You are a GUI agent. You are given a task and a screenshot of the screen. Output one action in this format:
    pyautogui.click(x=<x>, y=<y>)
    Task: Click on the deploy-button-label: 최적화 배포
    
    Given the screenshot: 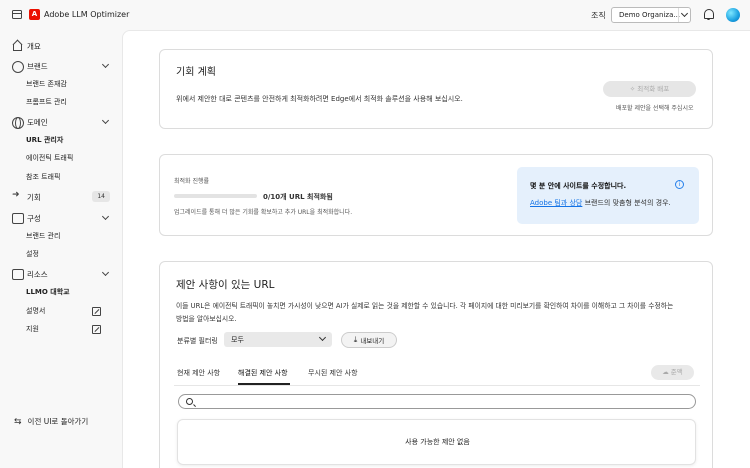 What is the action you would take?
    pyautogui.click(x=653, y=89)
    